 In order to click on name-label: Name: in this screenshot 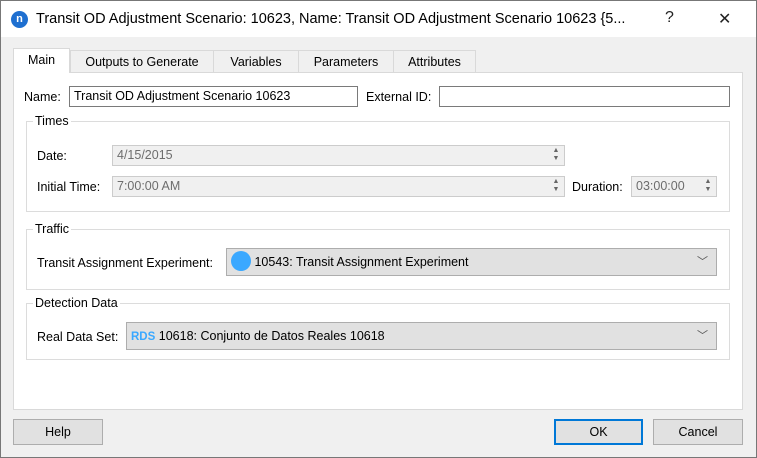, I will do `click(42, 97)`.